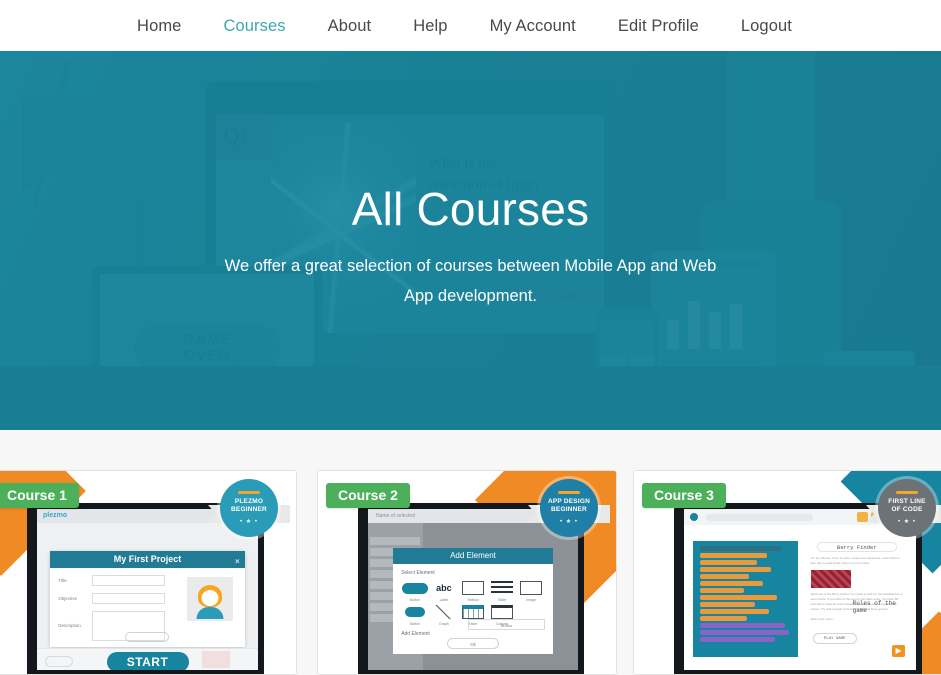  I want to click on course-badge: FIRST LINE OF CODE • ★ •, so click(903, 508).